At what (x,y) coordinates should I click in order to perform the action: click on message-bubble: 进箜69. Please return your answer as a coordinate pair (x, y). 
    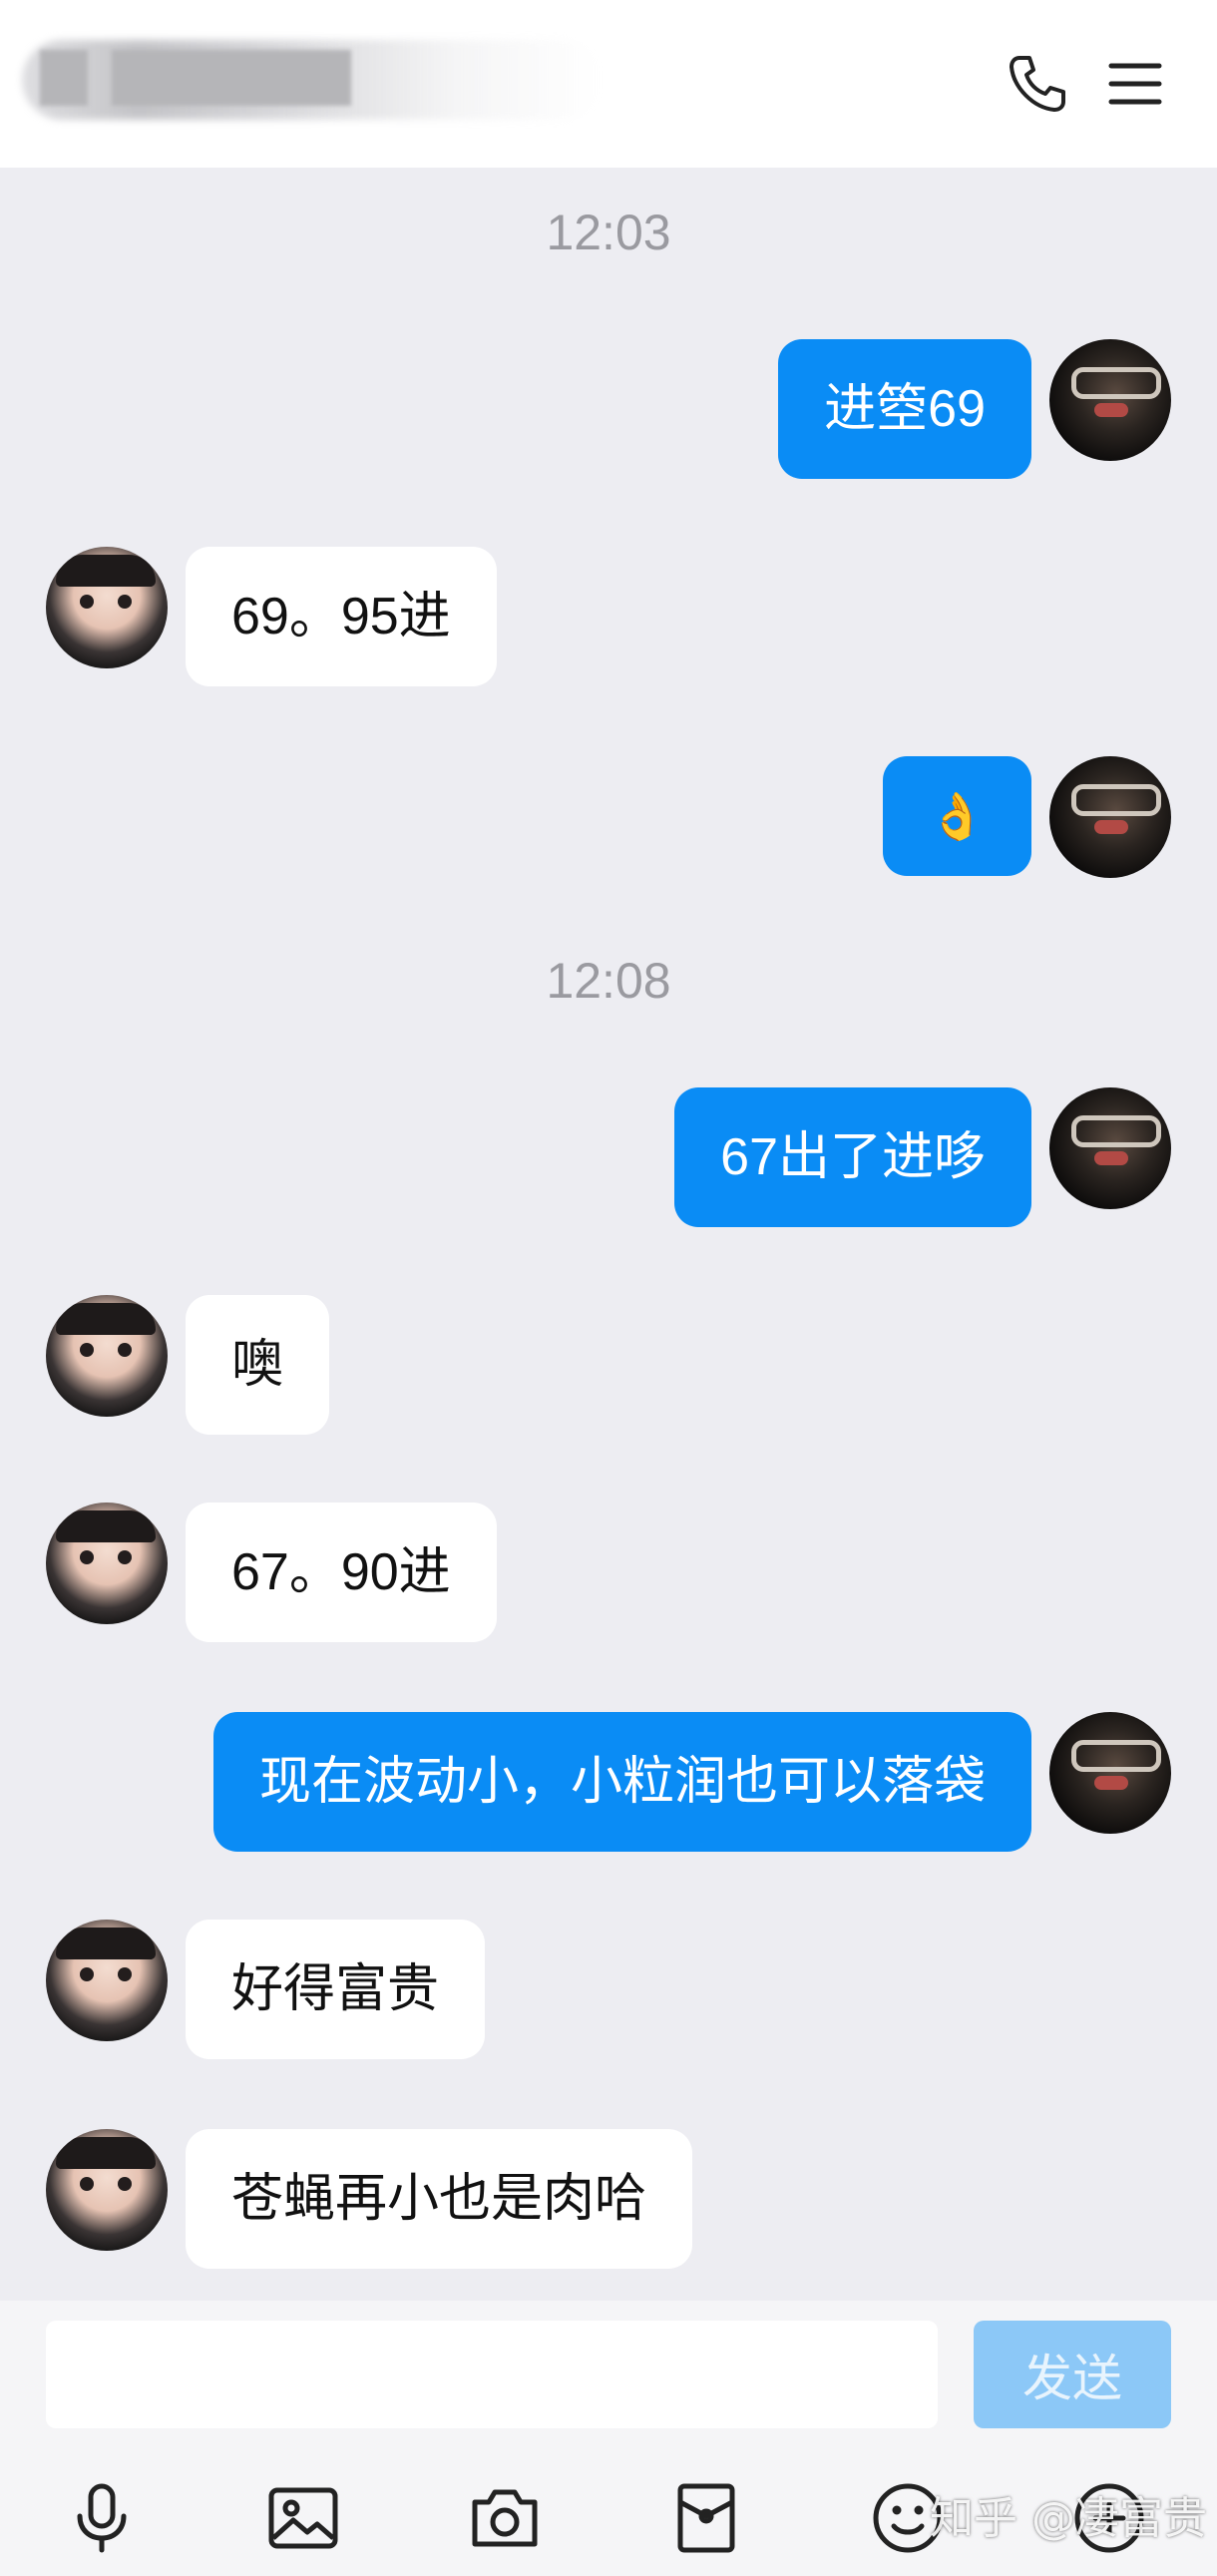
    Looking at the image, I should click on (904, 409).